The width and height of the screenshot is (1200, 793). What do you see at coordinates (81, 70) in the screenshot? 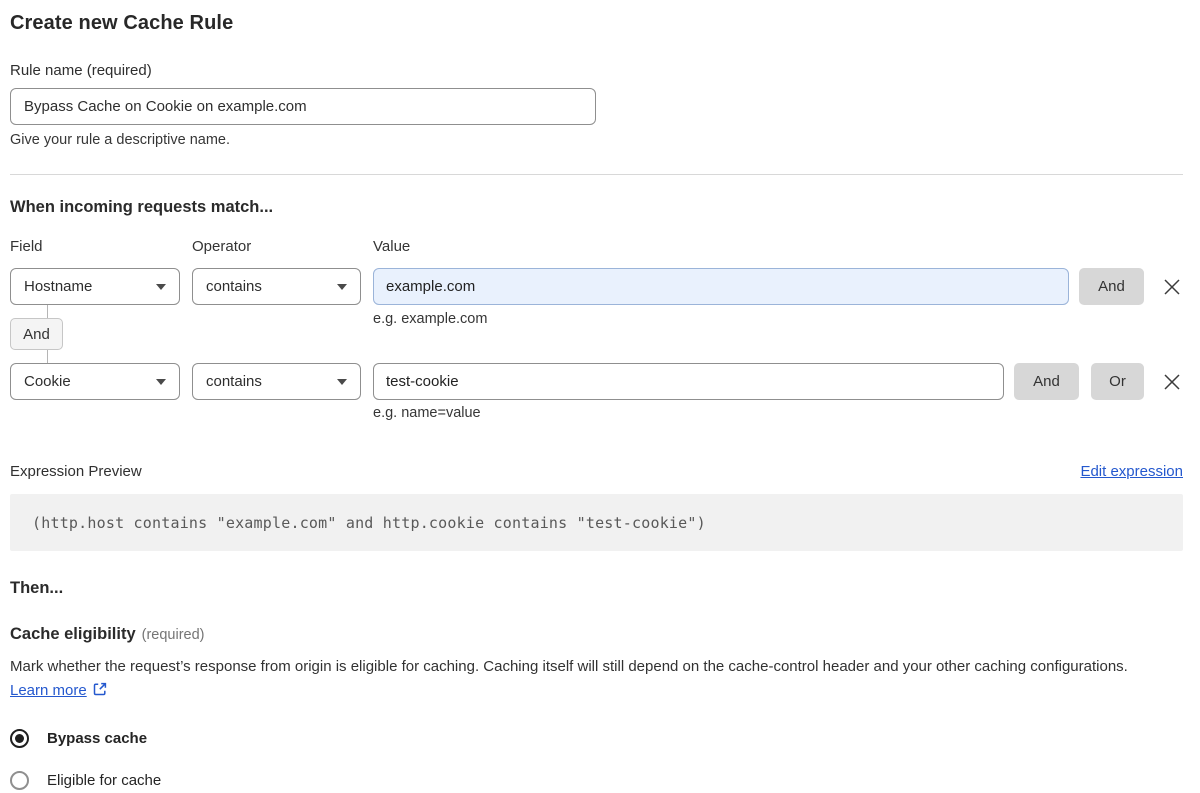
I see `rule-name-label: Rule name (required)` at bounding box center [81, 70].